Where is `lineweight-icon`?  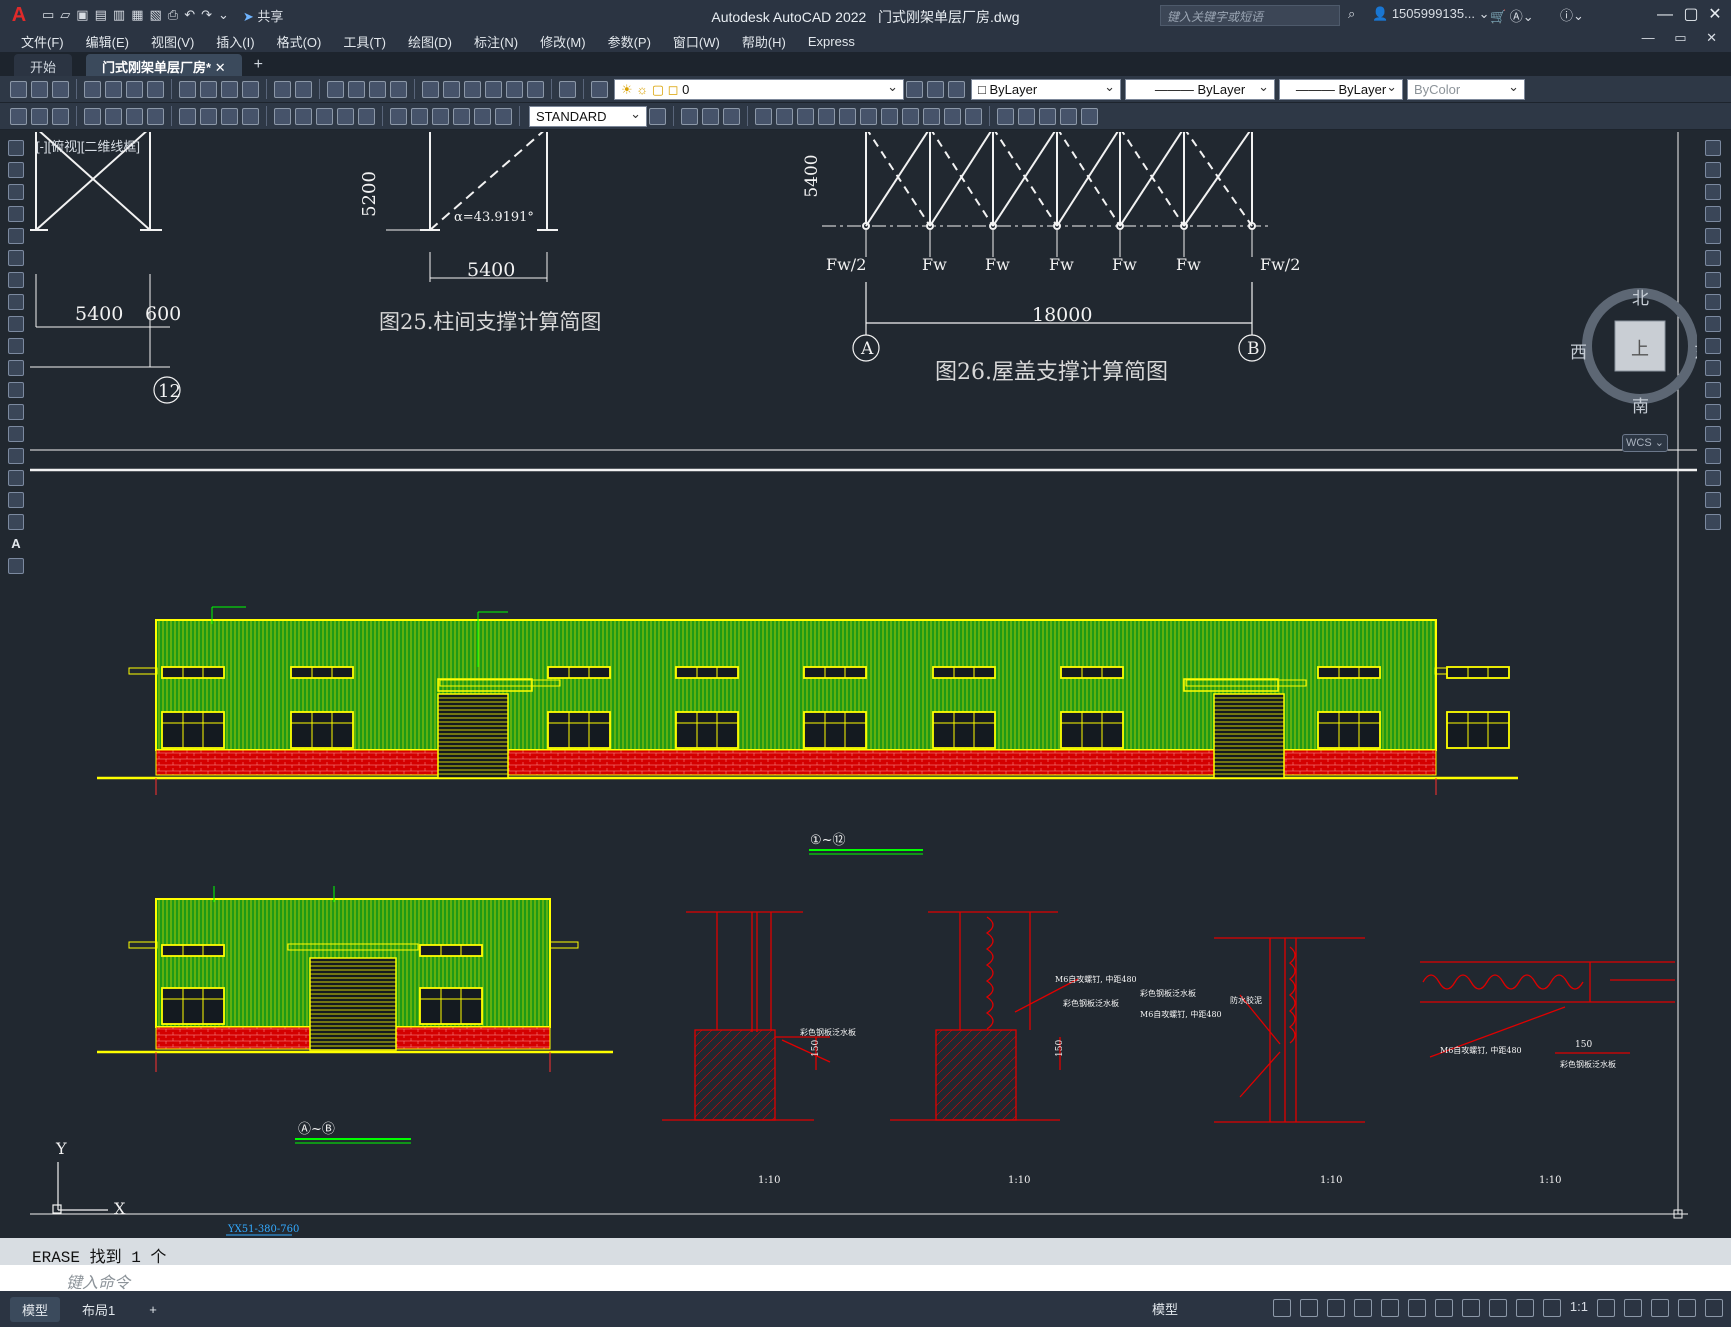
lineweight-icon is located at coordinates (1470, 1308).